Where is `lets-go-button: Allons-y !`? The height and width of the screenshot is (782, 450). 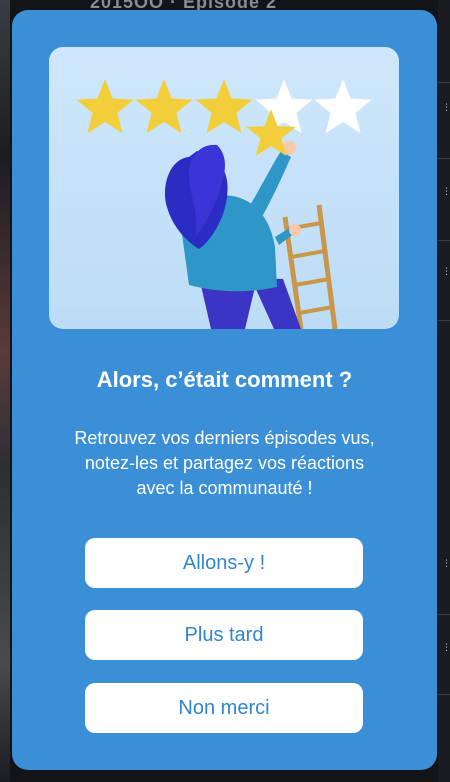 lets-go-button: Allons-y ! is located at coordinates (224, 563).